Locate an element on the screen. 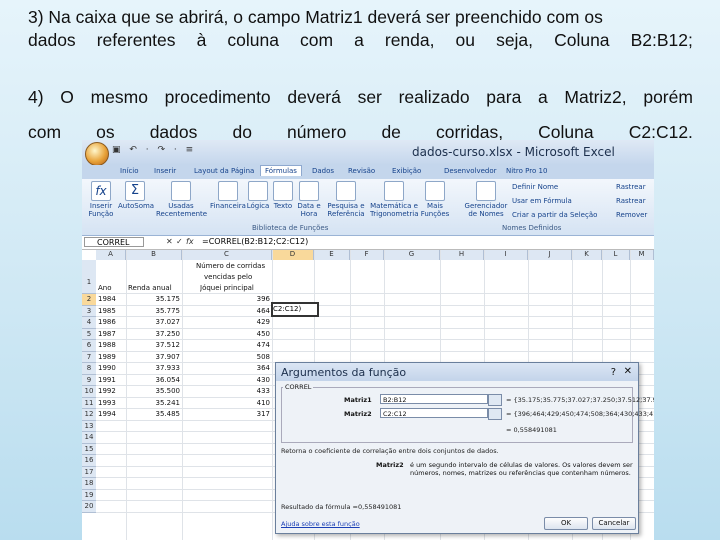 This screenshot has height=540, width=720. column-header: I is located at coordinates (506, 255).